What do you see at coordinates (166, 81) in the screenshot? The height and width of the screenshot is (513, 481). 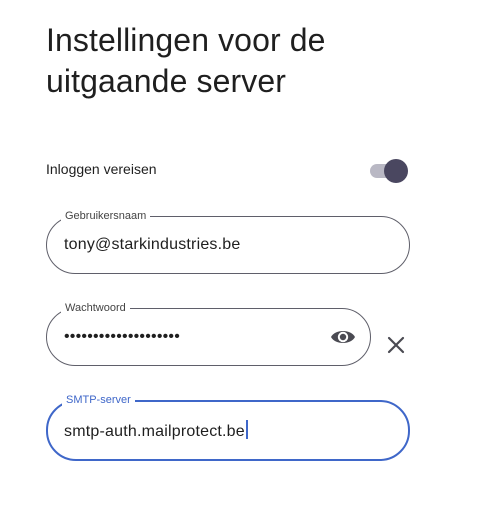 I see `page-title-line-2: uitgaande server` at bounding box center [166, 81].